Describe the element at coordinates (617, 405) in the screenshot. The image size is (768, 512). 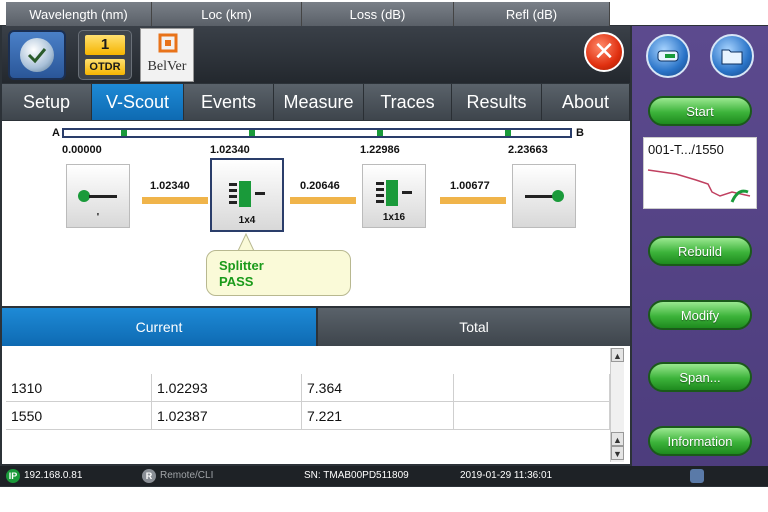
I see `table-scrollbar: ▲ ▲ ▼` at that location.